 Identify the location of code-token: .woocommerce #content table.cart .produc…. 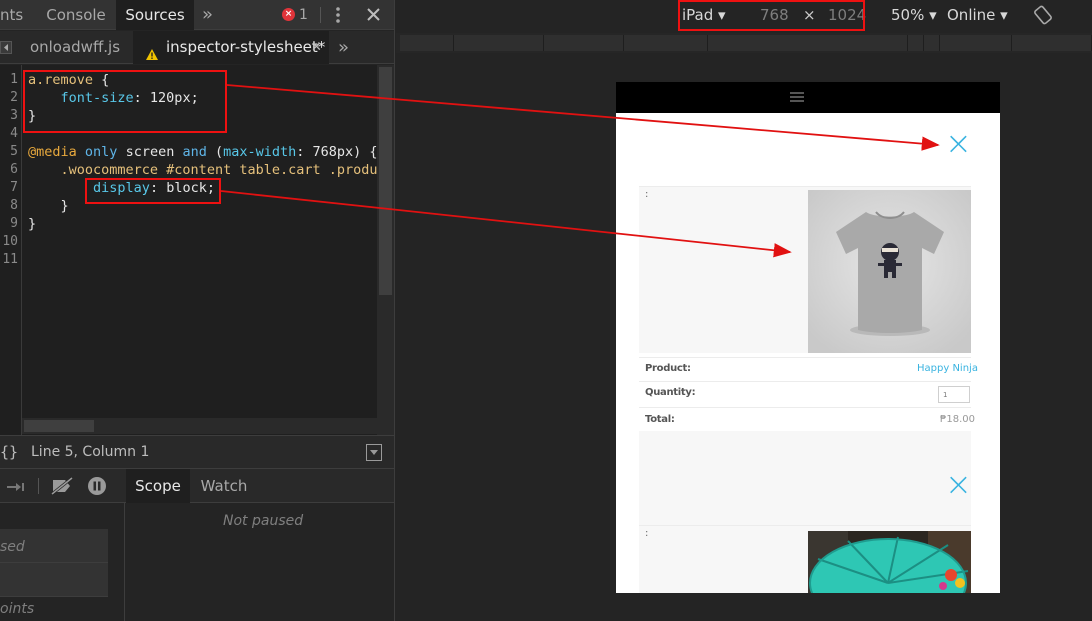
(218, 170).